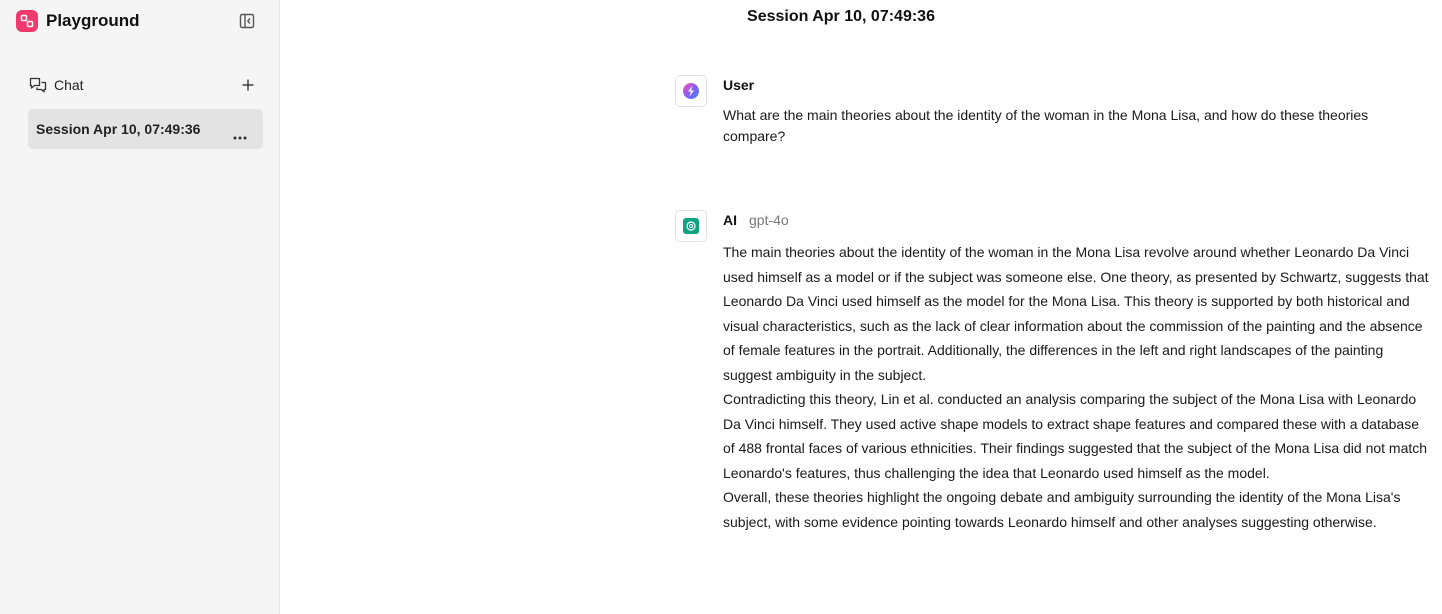  What do you see at coordinates (118, 129) in the screenshot?
I see `session-label: Session Apr 10, 07:49:36` at bounding box center [118, 129].